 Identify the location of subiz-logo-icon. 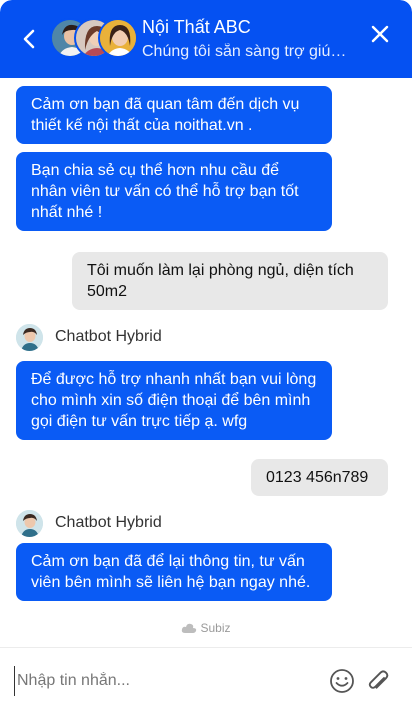
(189, 628).